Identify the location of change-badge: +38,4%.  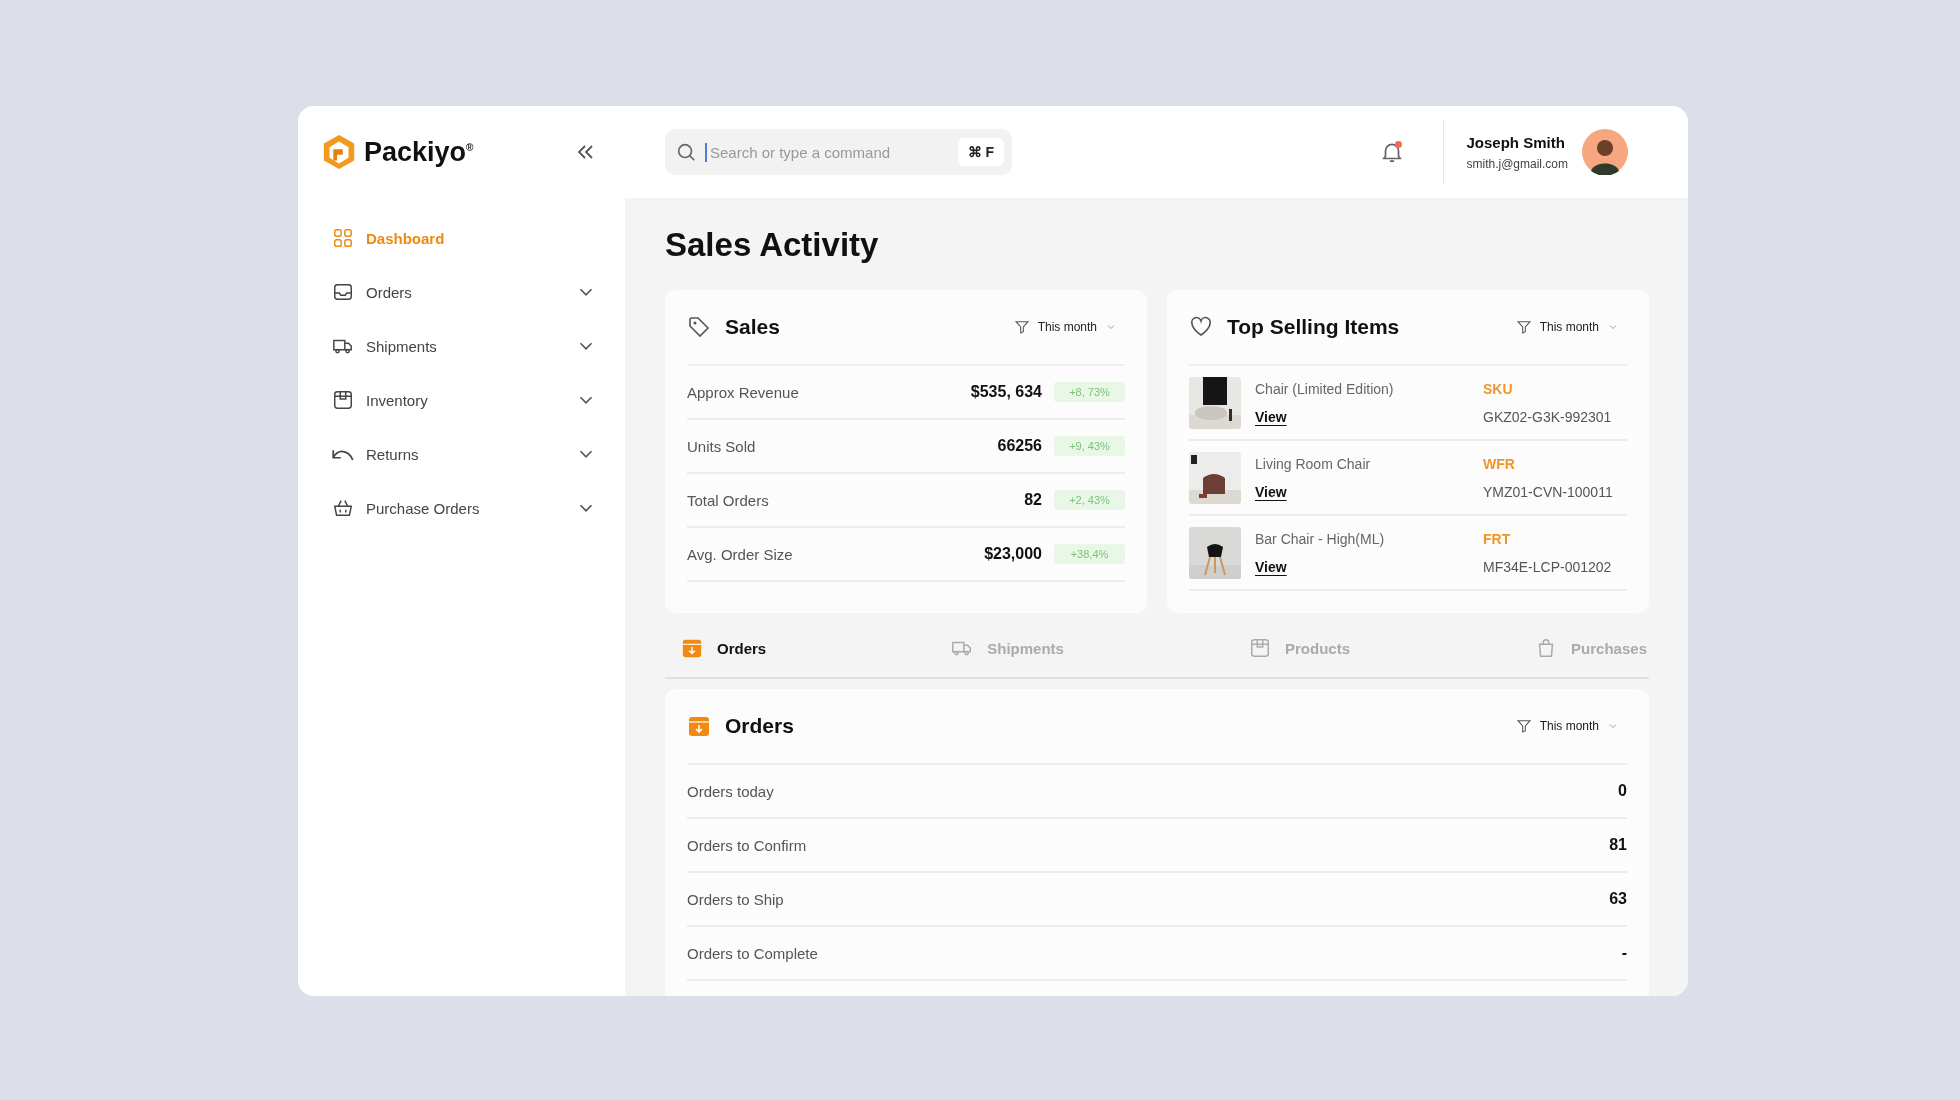
(1089, 554).